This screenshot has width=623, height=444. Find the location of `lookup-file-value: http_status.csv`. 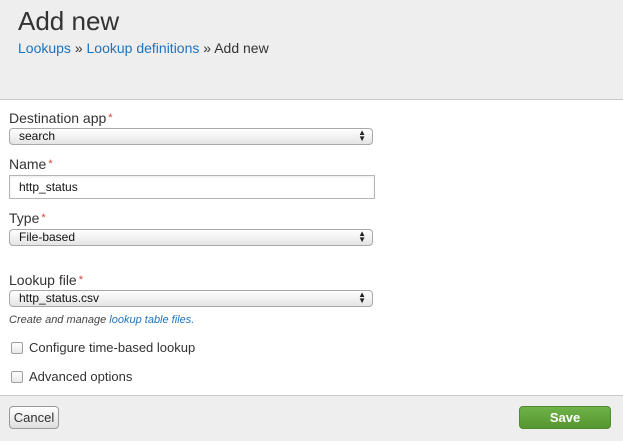

lookup-file-value: http_status.csv is located at coordinates (59, 298).